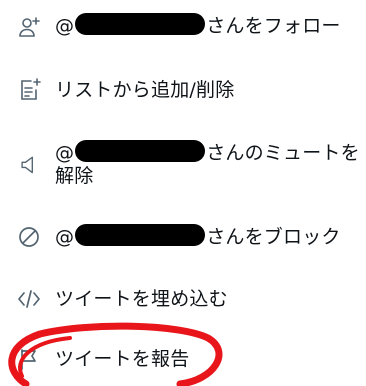 This screenshot has width=366, height=386. Describe the element at coordinates (29, 165) in the screenshot. I see `mute-speaker-icon` at that location.